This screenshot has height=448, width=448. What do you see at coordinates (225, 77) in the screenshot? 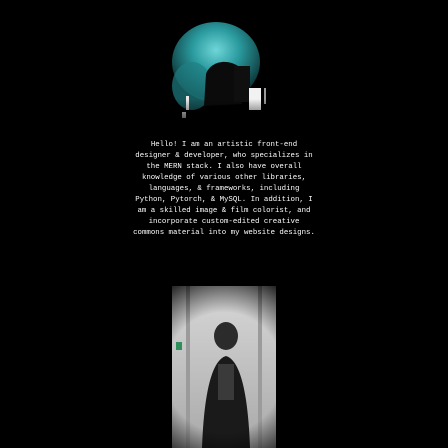
I see `avatar-image` at bounding box center [225, 77].